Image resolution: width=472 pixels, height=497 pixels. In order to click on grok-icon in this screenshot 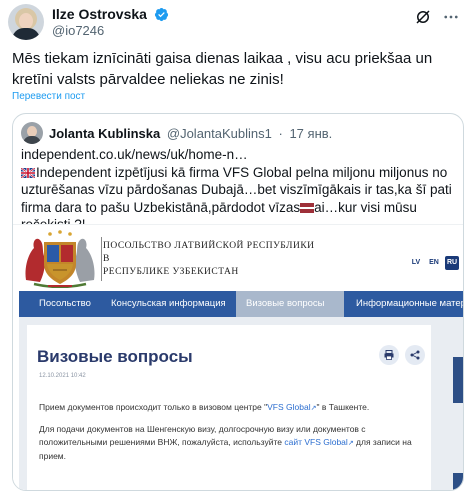, I will do `click(423, 17)`.